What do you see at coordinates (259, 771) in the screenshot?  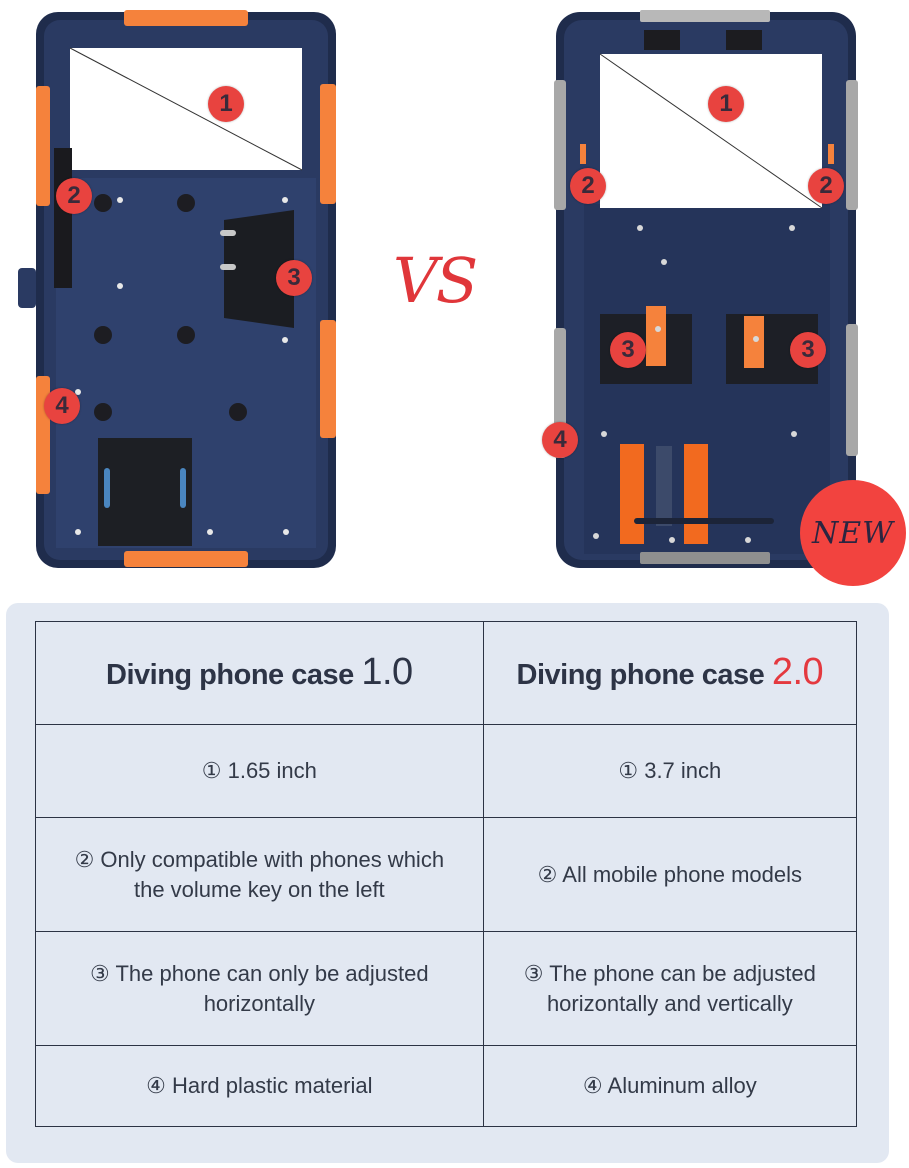 I see `cell-window-size-1-0: ① 1.65 inch` at bounding box center [259, 771].